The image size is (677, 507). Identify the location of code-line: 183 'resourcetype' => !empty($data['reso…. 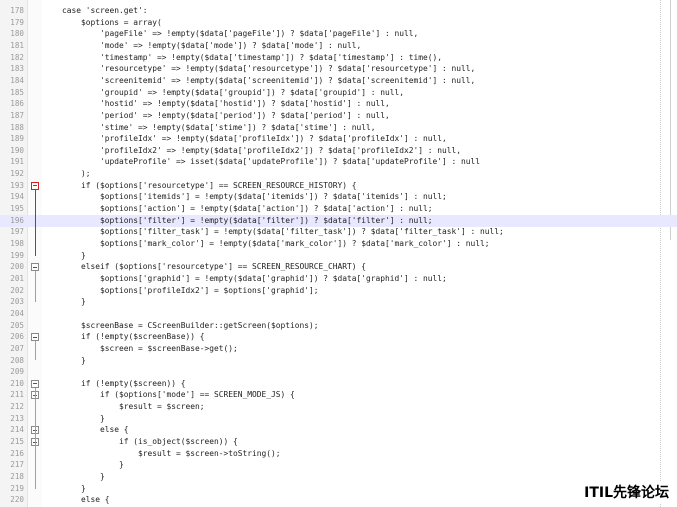
(338, 69).